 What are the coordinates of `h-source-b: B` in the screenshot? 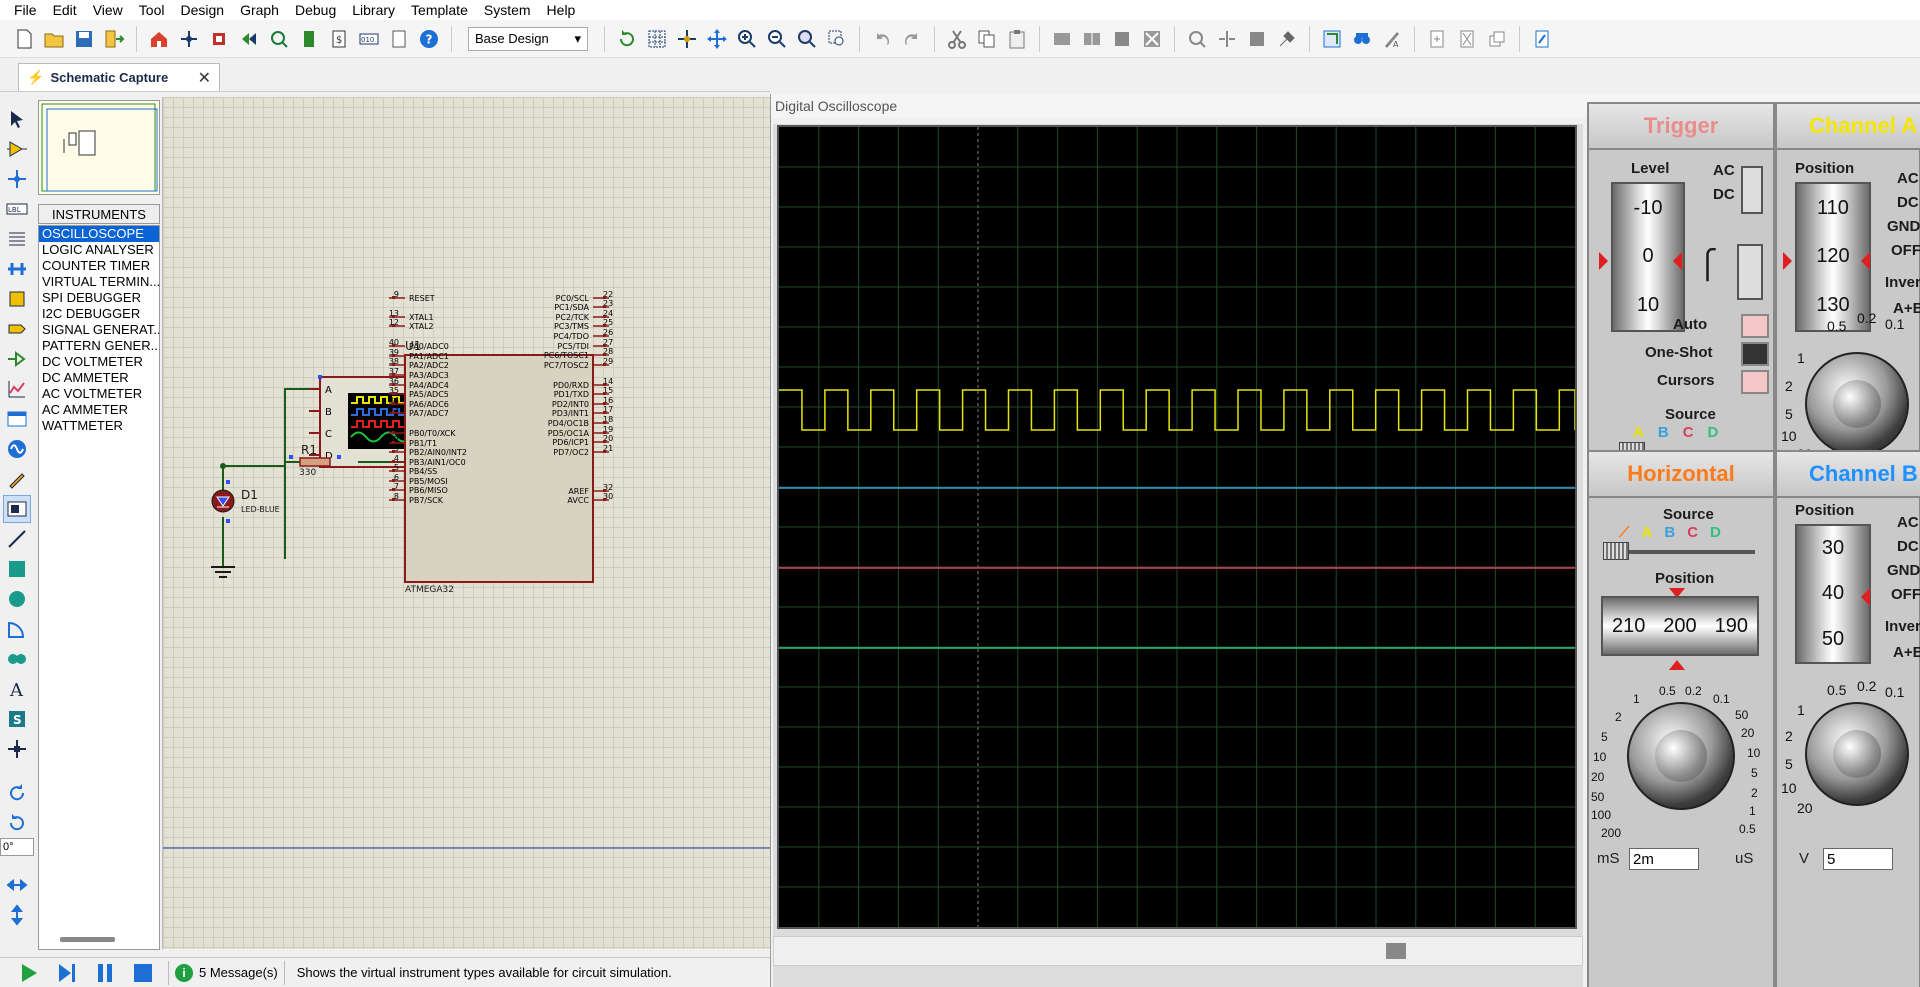 It's located at (1669, 532).